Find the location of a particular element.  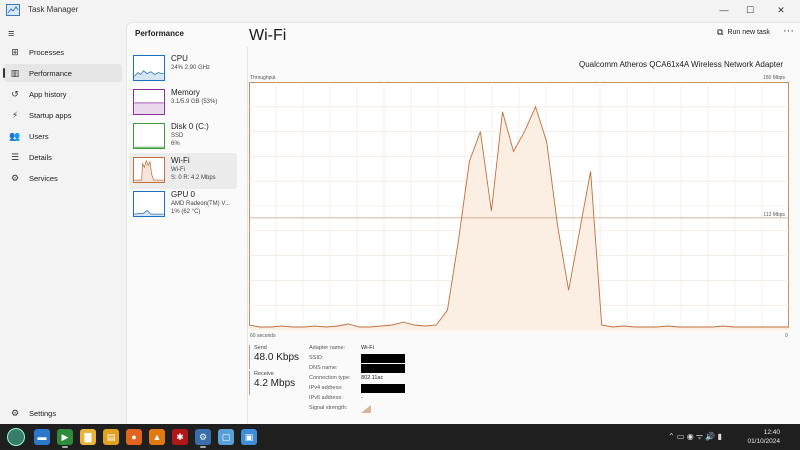

property-key: IPv4 address: is located at coordinates (326, 388).